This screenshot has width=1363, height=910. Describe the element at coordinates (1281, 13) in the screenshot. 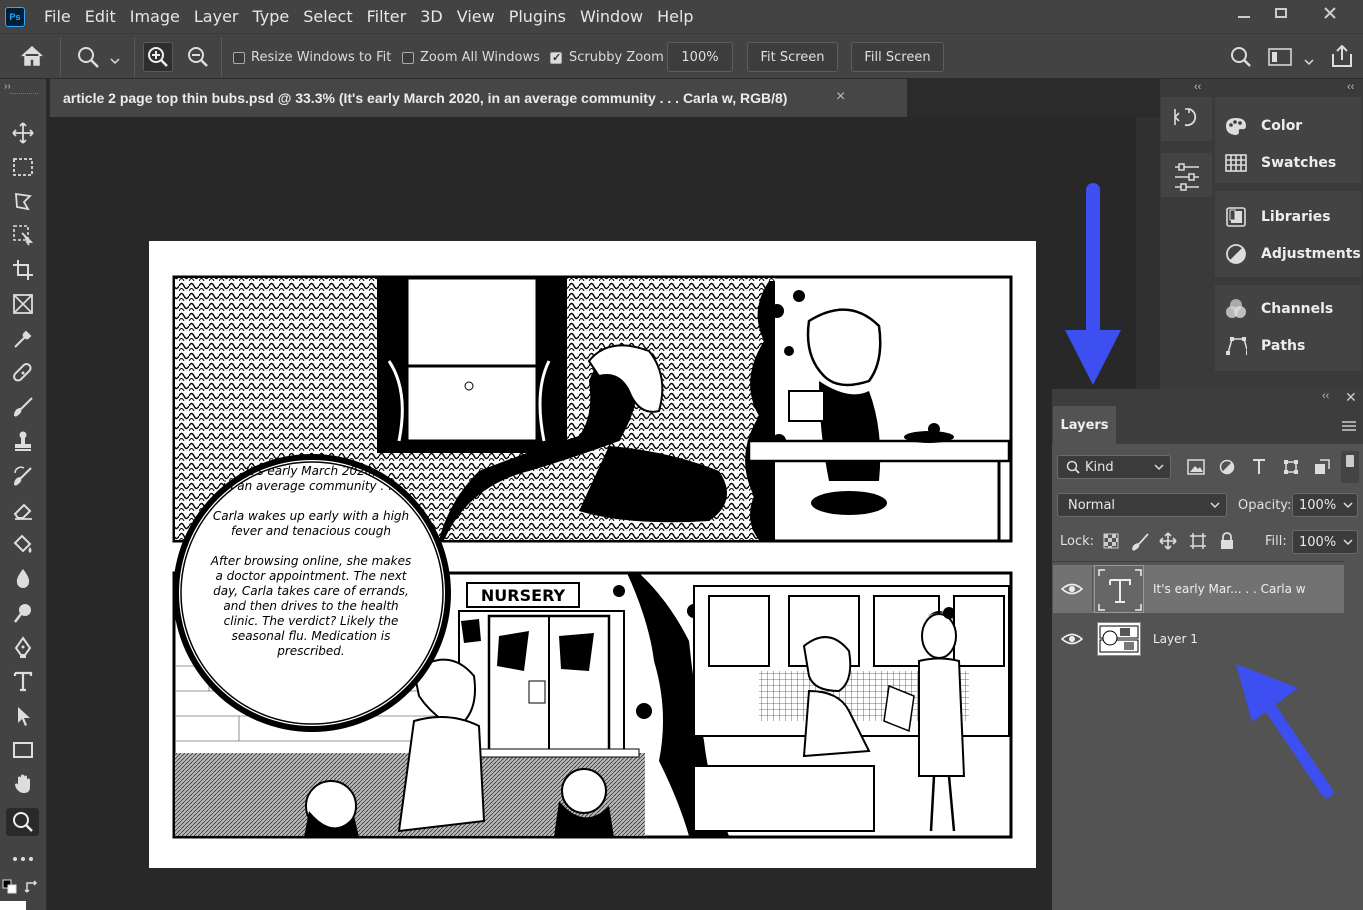

I see `restore-icon` at that location.